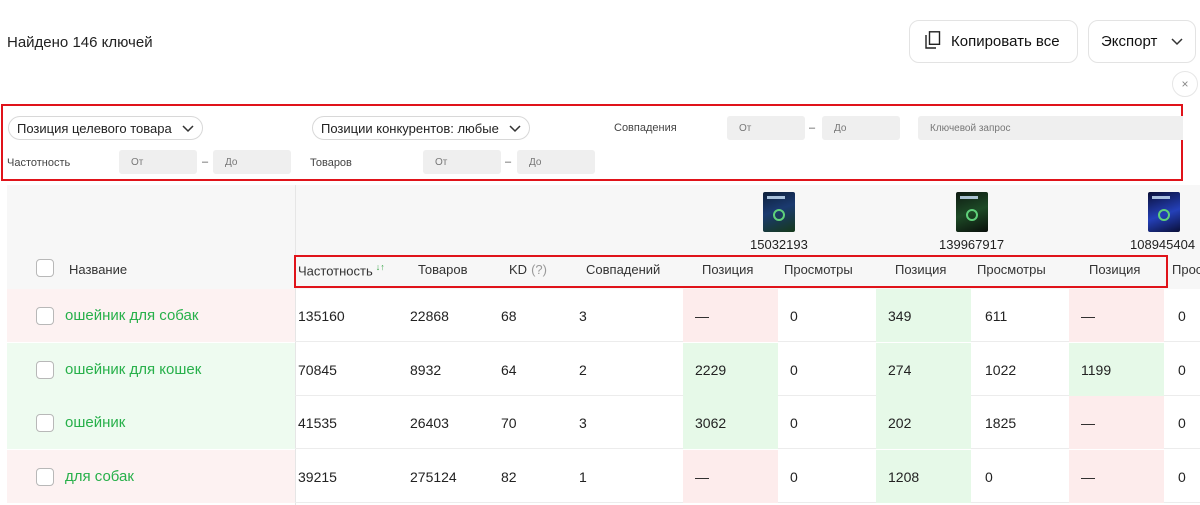  I want to click on products-label: Товаров, so click(331, 163).